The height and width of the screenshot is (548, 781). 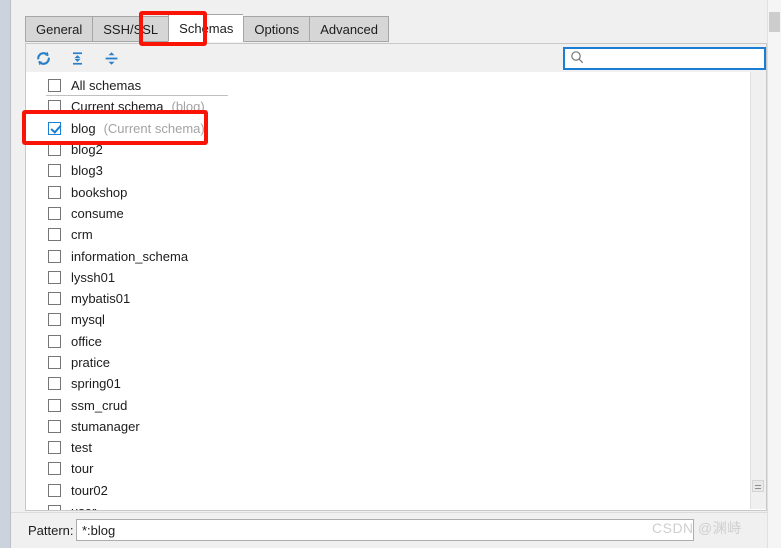 I want to click on window-vertical-scrollbar, so click(x=774, y=274).